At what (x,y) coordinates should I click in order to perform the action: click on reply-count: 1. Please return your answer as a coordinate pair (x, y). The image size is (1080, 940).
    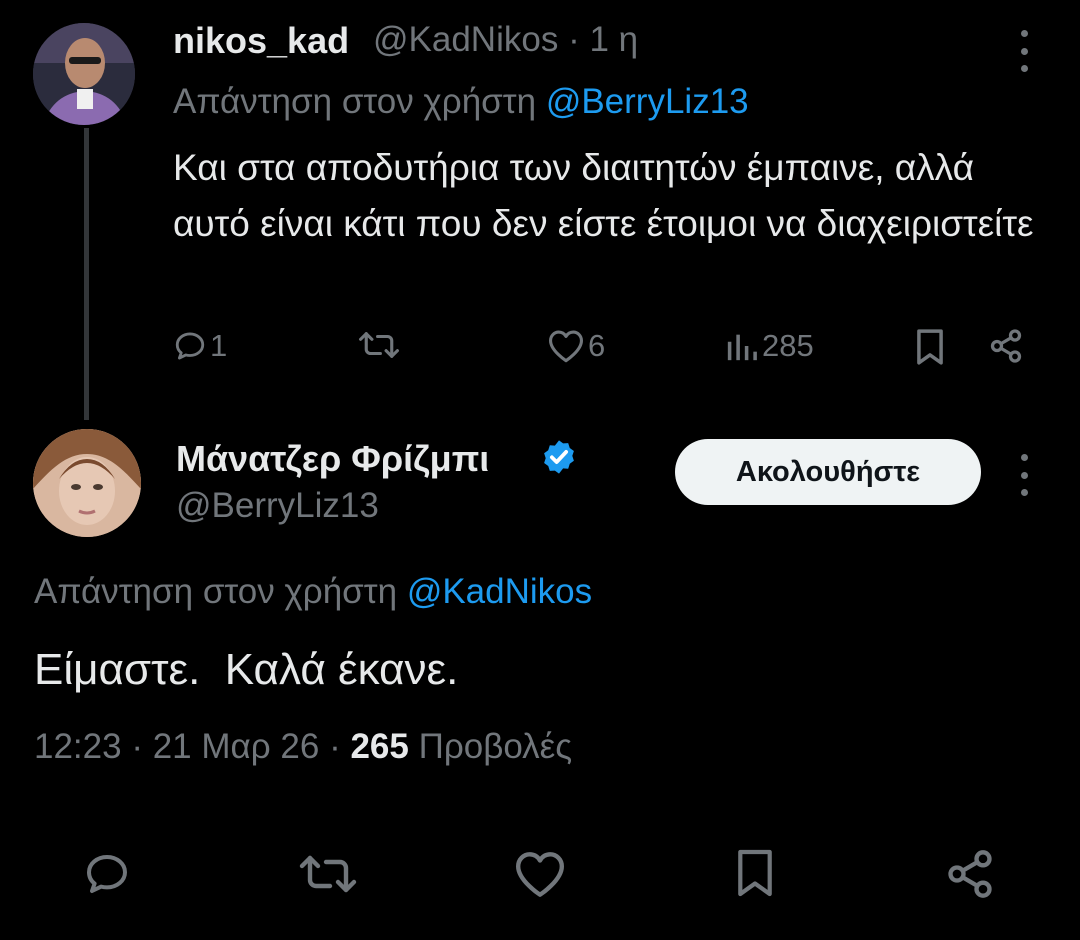
    Looking at the image, I should click on (219, 345).